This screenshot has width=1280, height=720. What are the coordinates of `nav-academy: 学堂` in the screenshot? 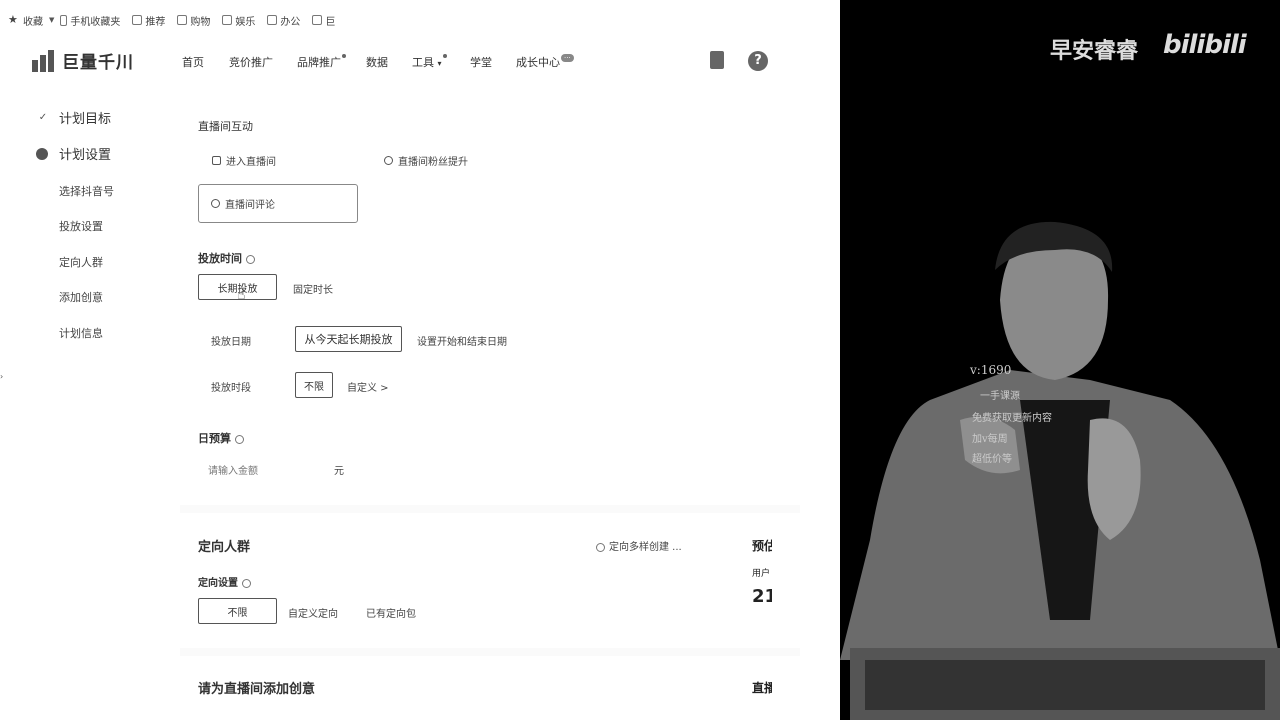 It's located at (481, 62).